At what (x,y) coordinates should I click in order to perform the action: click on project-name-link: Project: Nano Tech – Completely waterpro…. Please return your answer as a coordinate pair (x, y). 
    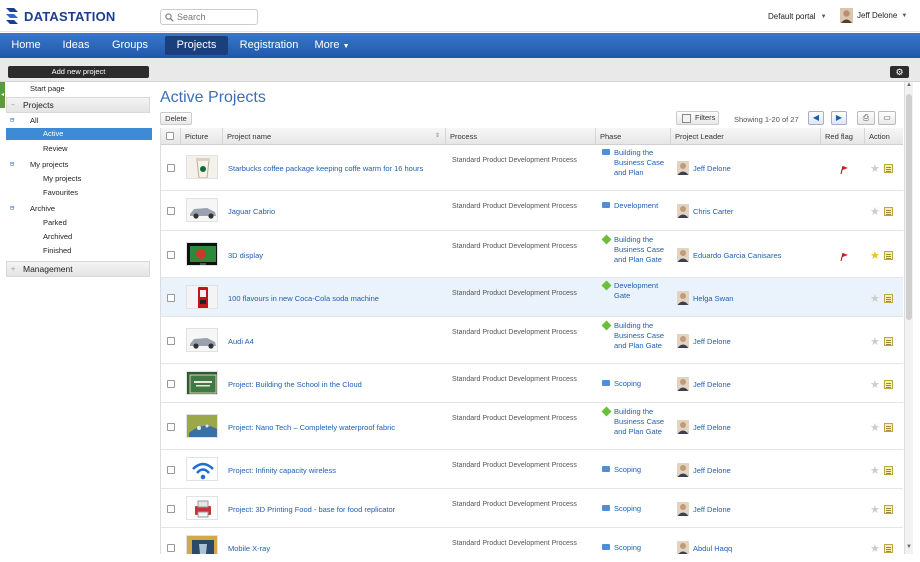
    Looking at the image, I should click on (311, 427).